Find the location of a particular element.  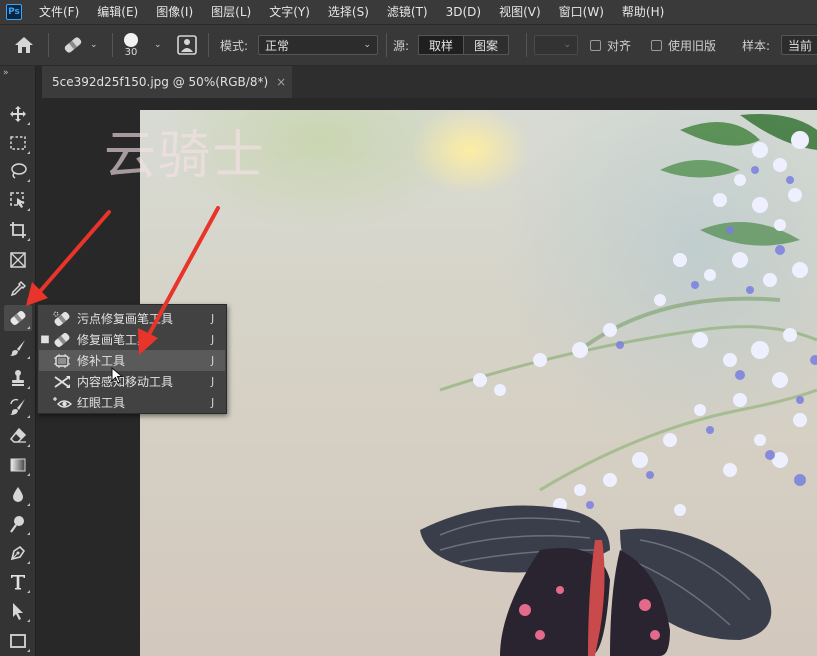

type-icon is located at coordinates (18, 582).